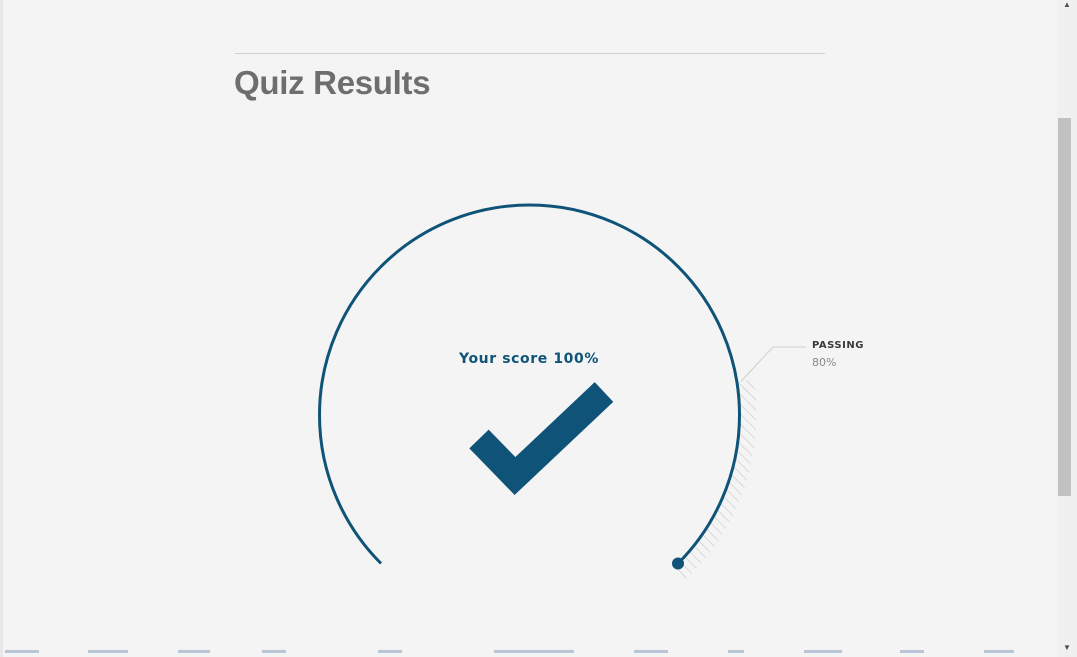 The height and width of the screenshot is (657, 1077). What do you see at coordinates (773, 364) in the screenshot?
I see `passing-leader-line` at bounding box center [773, 364].